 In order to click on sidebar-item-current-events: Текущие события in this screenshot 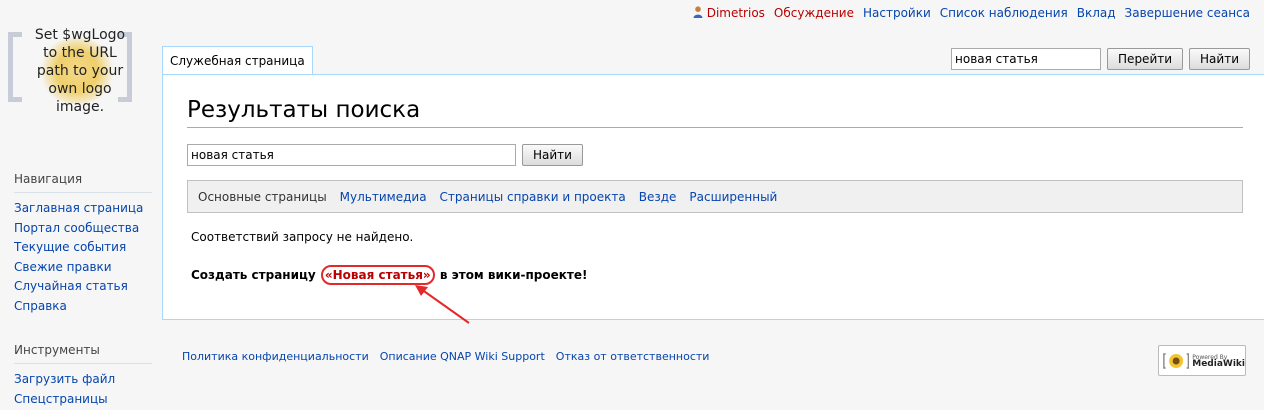, I will do `click(70, 247)`.